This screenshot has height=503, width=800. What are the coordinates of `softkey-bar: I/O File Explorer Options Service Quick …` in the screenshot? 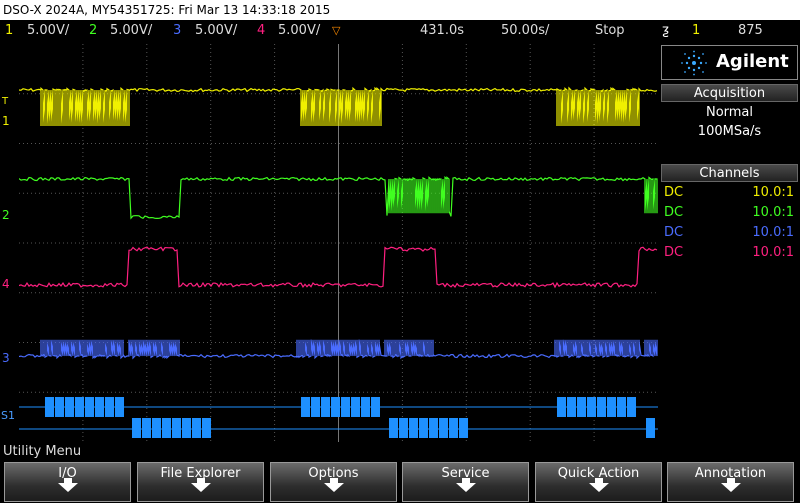 It's located at (400, 482).